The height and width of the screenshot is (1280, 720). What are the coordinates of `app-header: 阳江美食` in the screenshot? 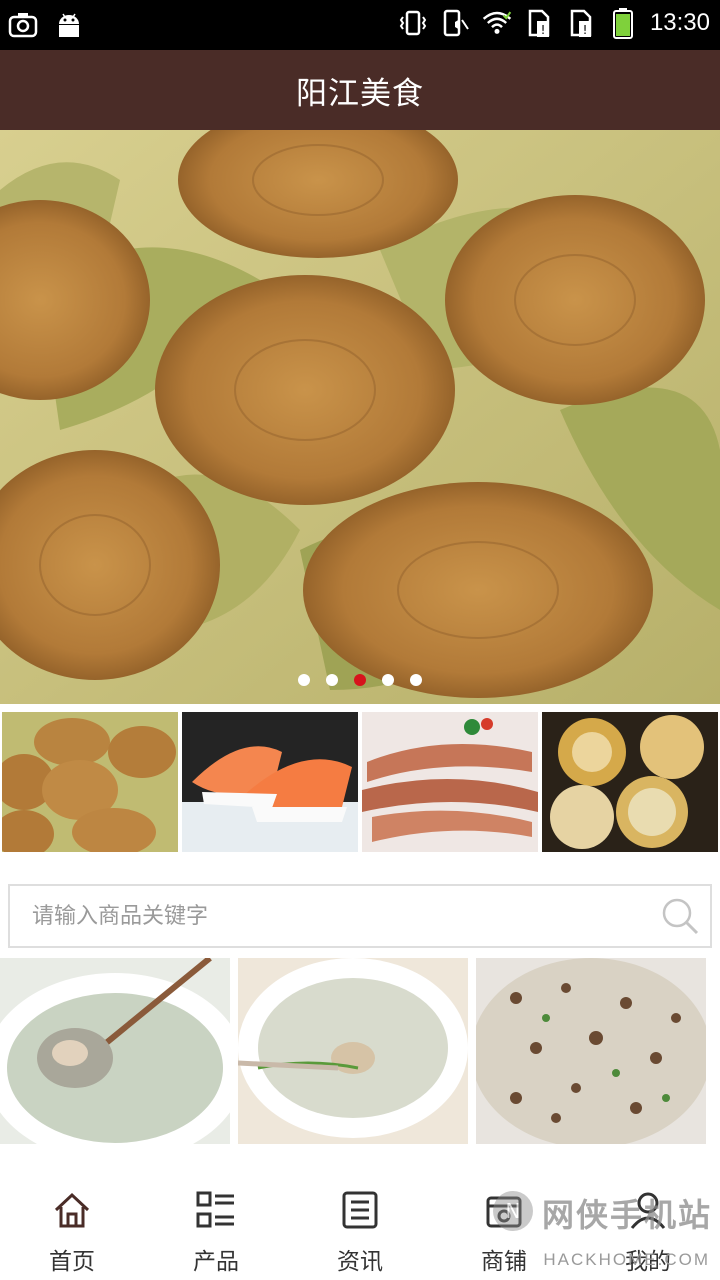 It's located at (360, 90).